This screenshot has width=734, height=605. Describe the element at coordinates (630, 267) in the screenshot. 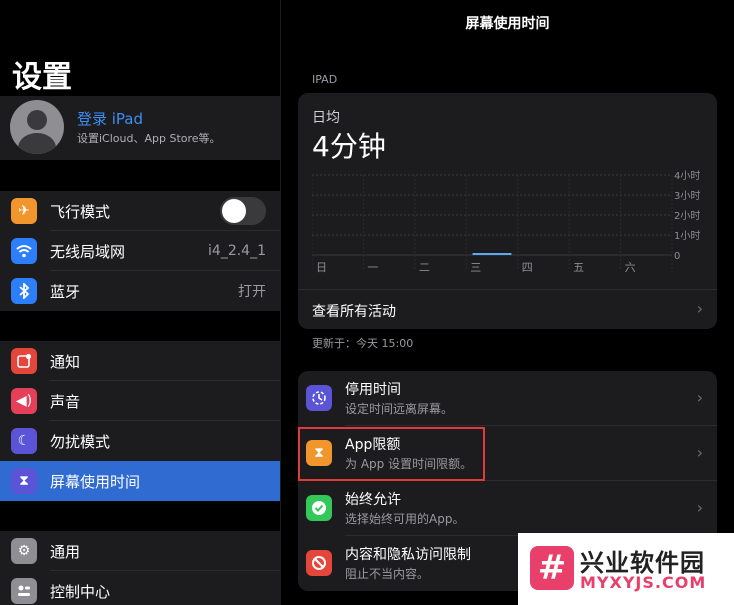

I see `chart-x-tick-label: 六` at that location.